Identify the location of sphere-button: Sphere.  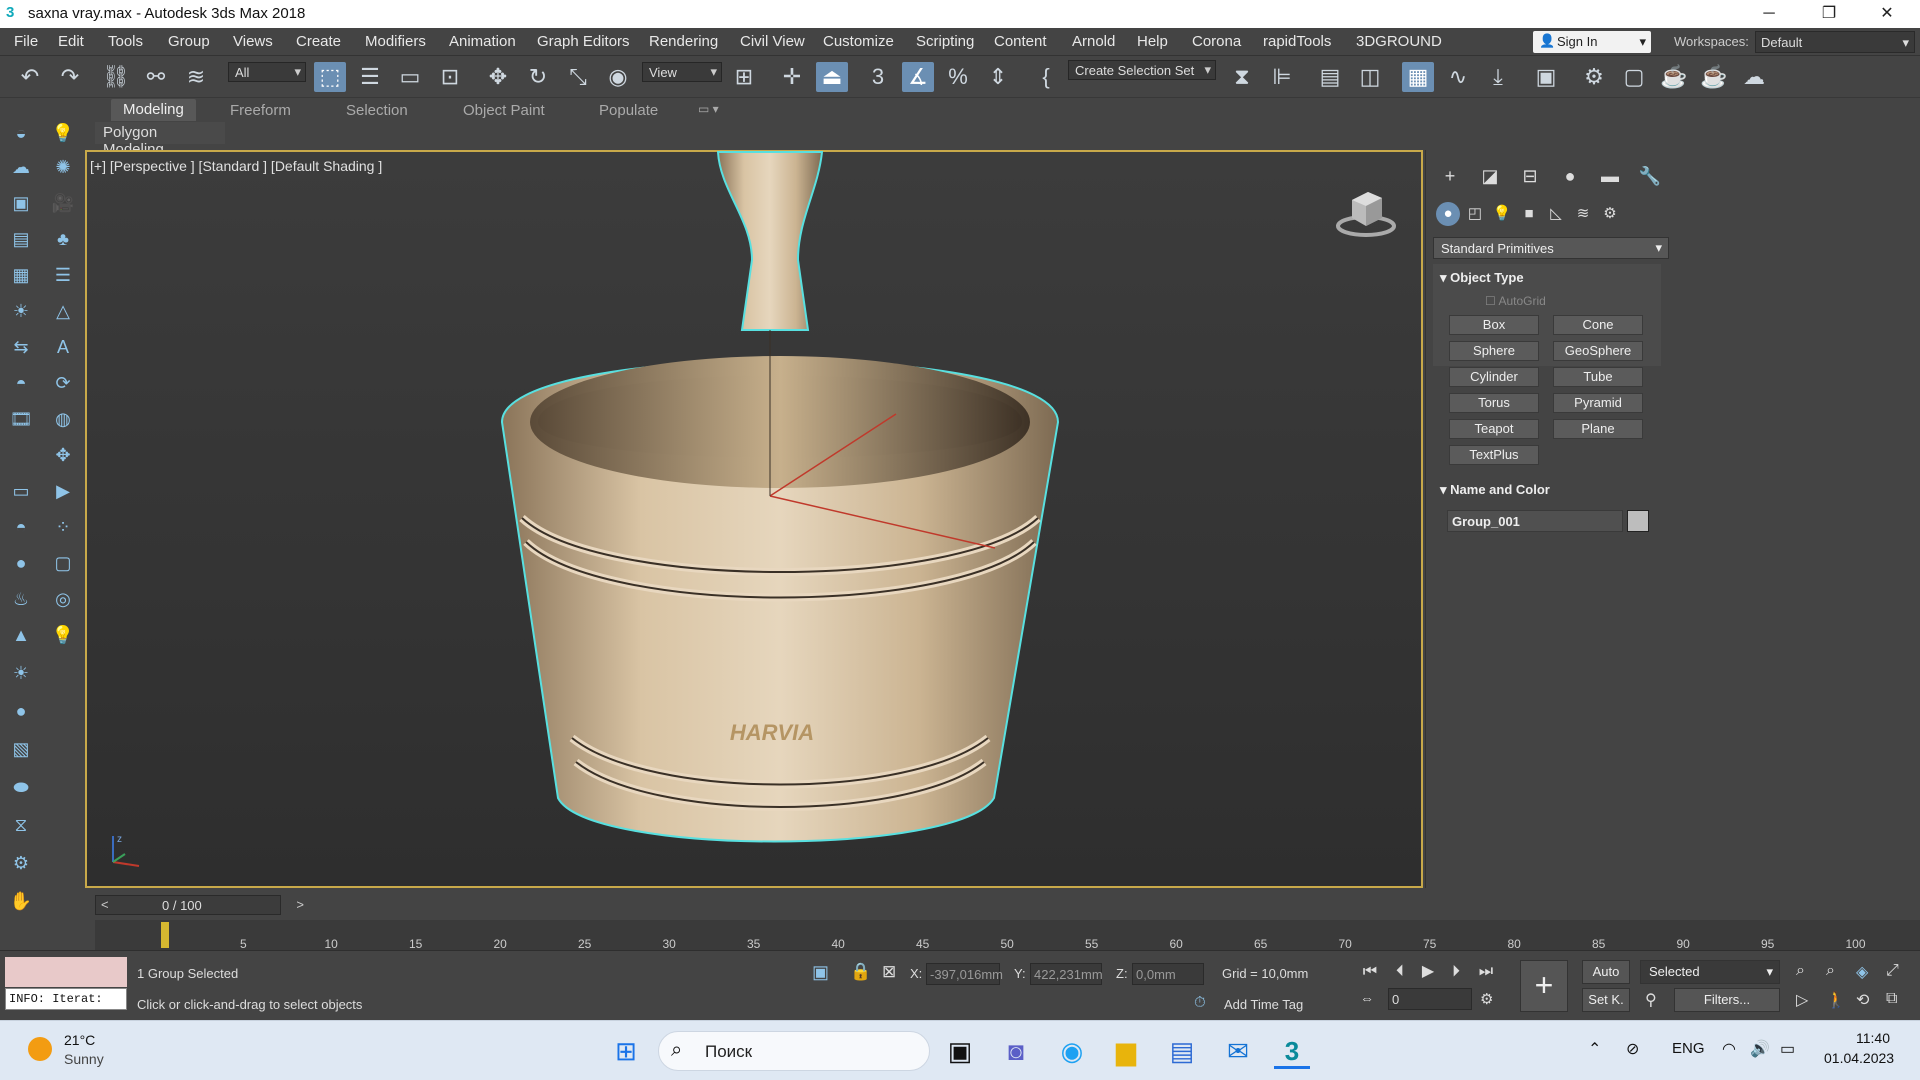
(1494, 351).